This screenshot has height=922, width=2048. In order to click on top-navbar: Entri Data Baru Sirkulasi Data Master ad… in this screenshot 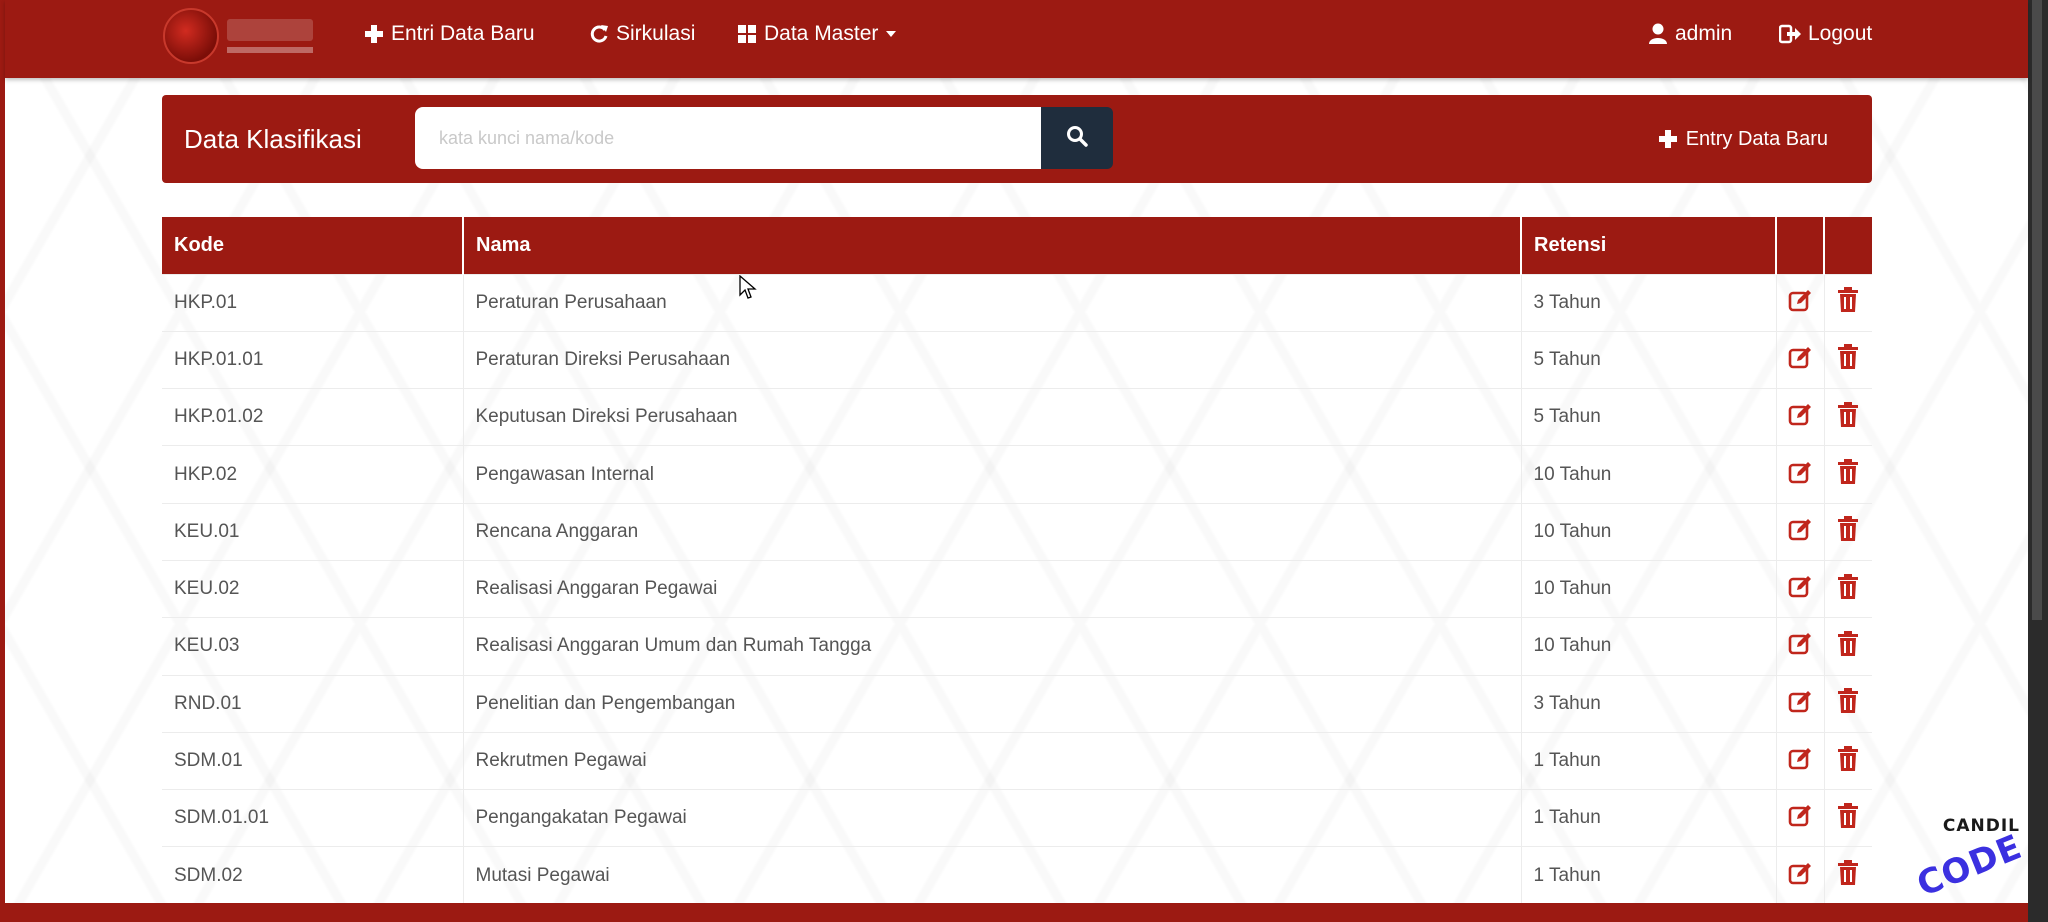, I will do `click(1016, 39)`.